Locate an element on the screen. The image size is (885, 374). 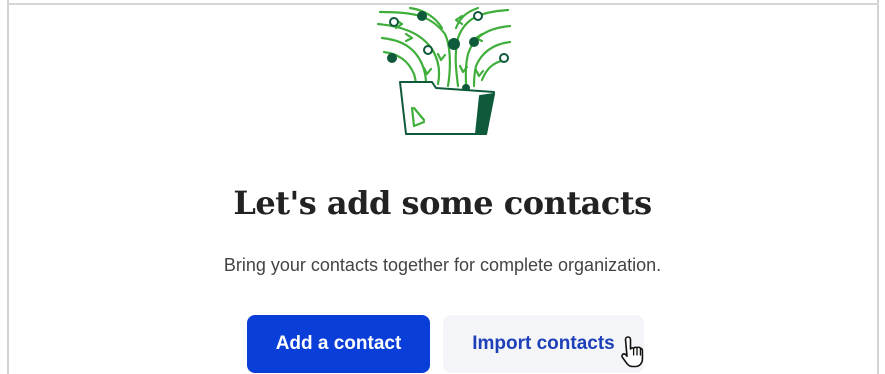
contacts-folder-illustration-icon is located at coordinates (444, 70).